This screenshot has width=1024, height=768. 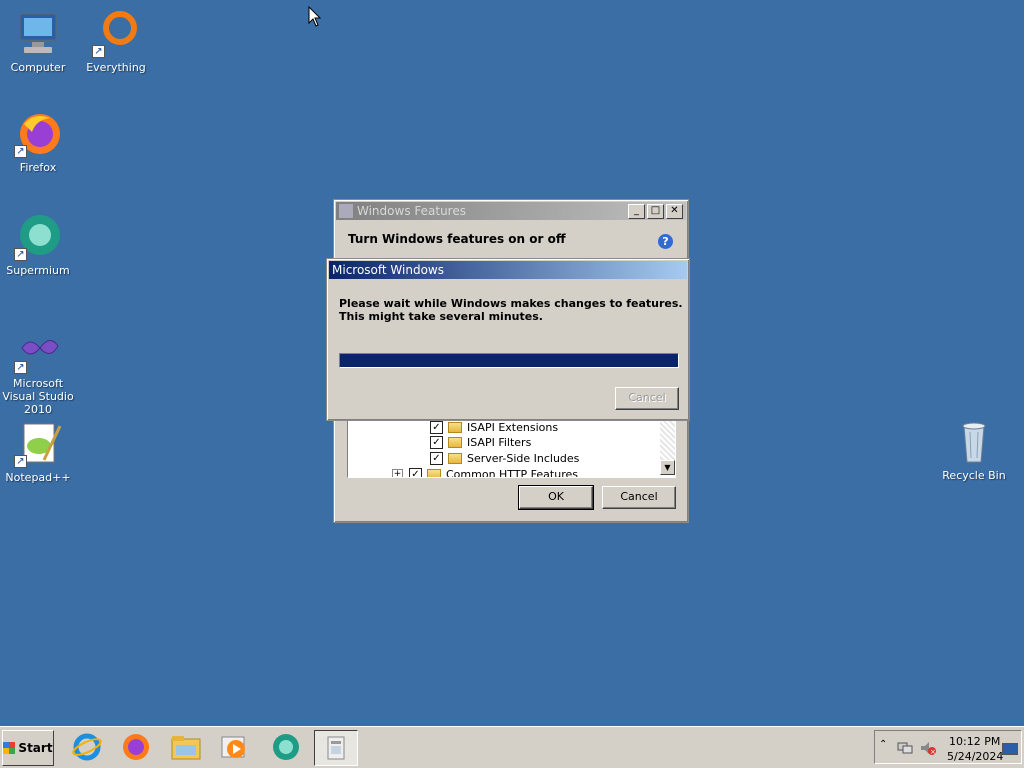 What do you see at coordinates (647, 398) in the screenshot?
I see `progress-cancel-button: Cancel` at bounding box center [647, 398].